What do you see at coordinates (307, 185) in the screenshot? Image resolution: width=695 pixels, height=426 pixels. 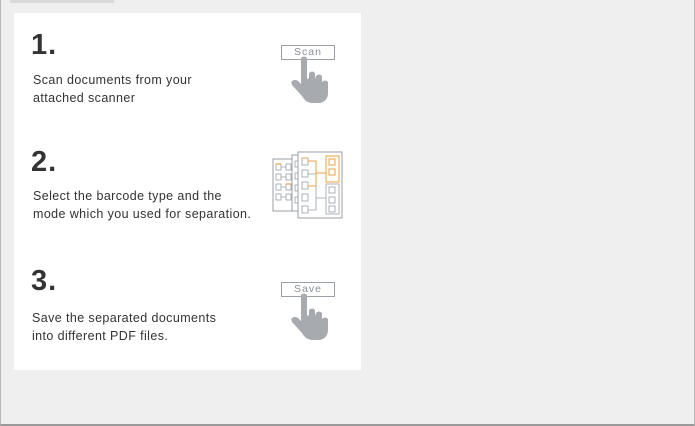 I see `document-separation-icon` at bounding box center [307, 185].